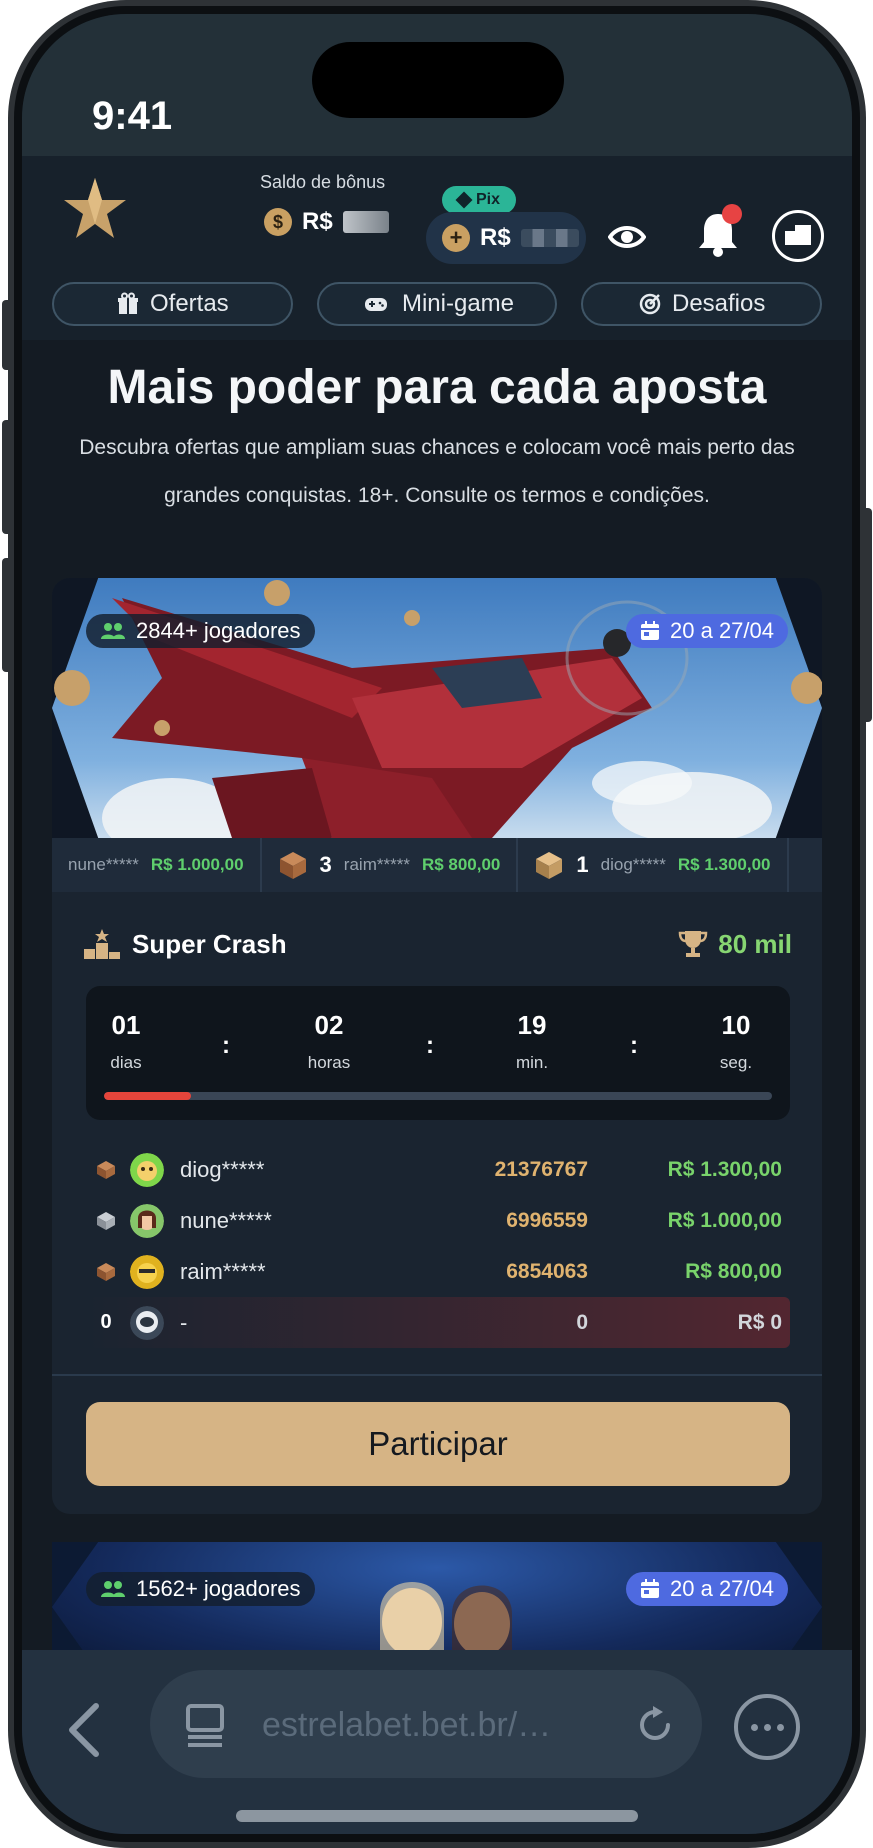 The image size is (873, 1848). Describe the element at coordinates (84, 1730) in the screenshot. I see `back-chevron-icon` at that location.